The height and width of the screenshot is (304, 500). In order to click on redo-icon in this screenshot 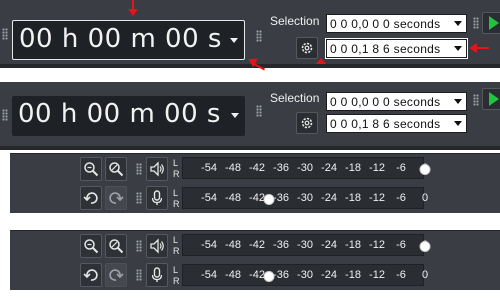, I will do `click(116, 275)`.